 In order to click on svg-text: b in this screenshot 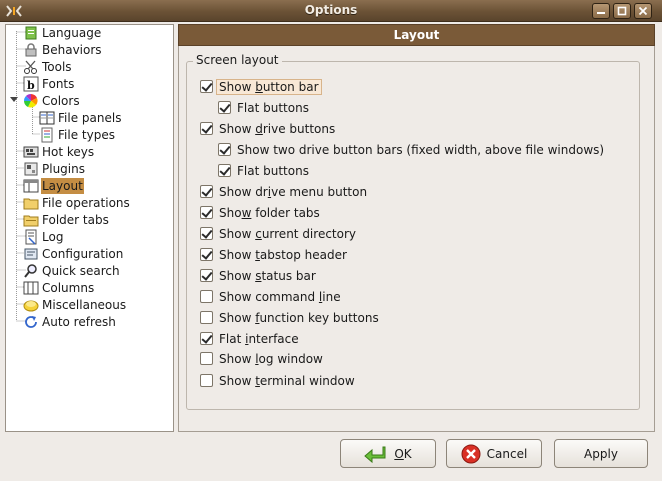, I will do `click(31, 85)`.